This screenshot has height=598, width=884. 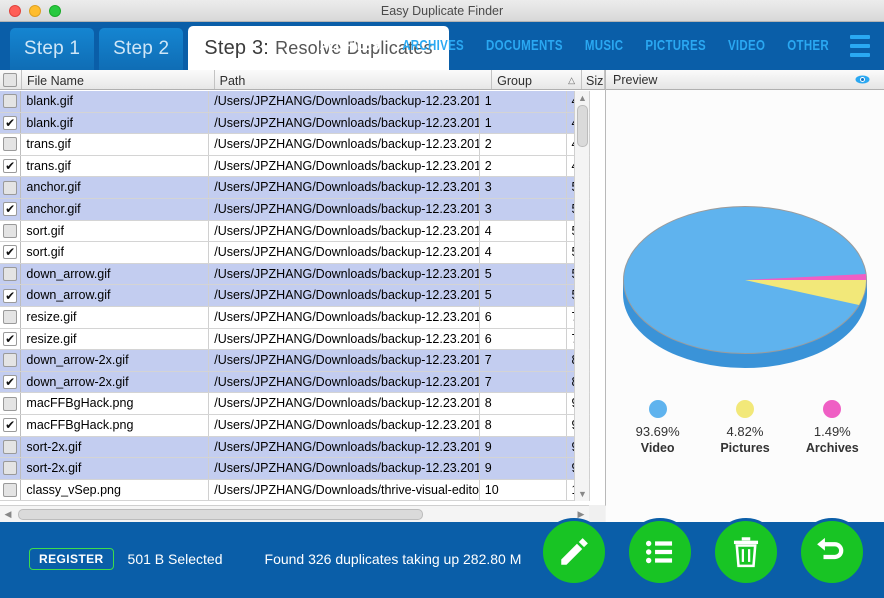 What do you see at coordinates (141, 49) in the screenshot?
I see `tab-step-2: Step 2` at bounding box center [141, 49].